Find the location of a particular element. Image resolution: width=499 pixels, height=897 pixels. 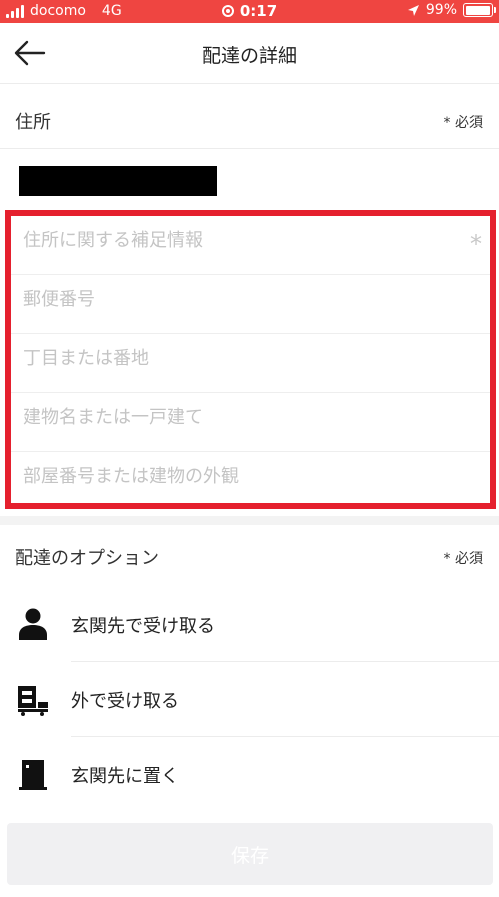

option-meet-at-door: 玄関先で受け取る is located at coordinates (249, 624).